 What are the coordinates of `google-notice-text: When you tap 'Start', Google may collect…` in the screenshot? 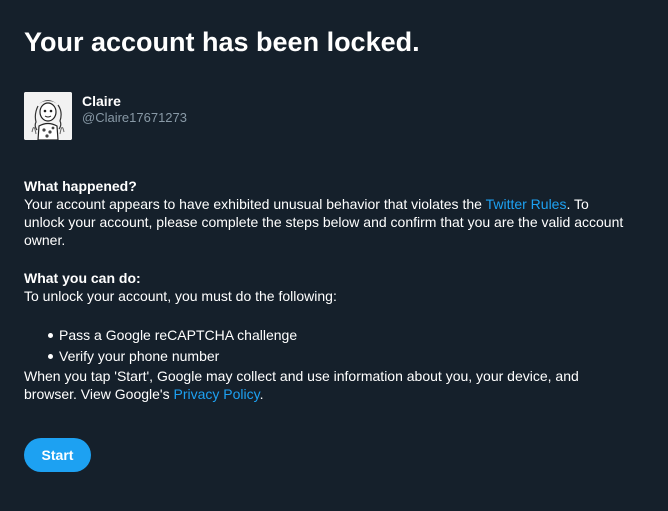 It's located at (301, 385).